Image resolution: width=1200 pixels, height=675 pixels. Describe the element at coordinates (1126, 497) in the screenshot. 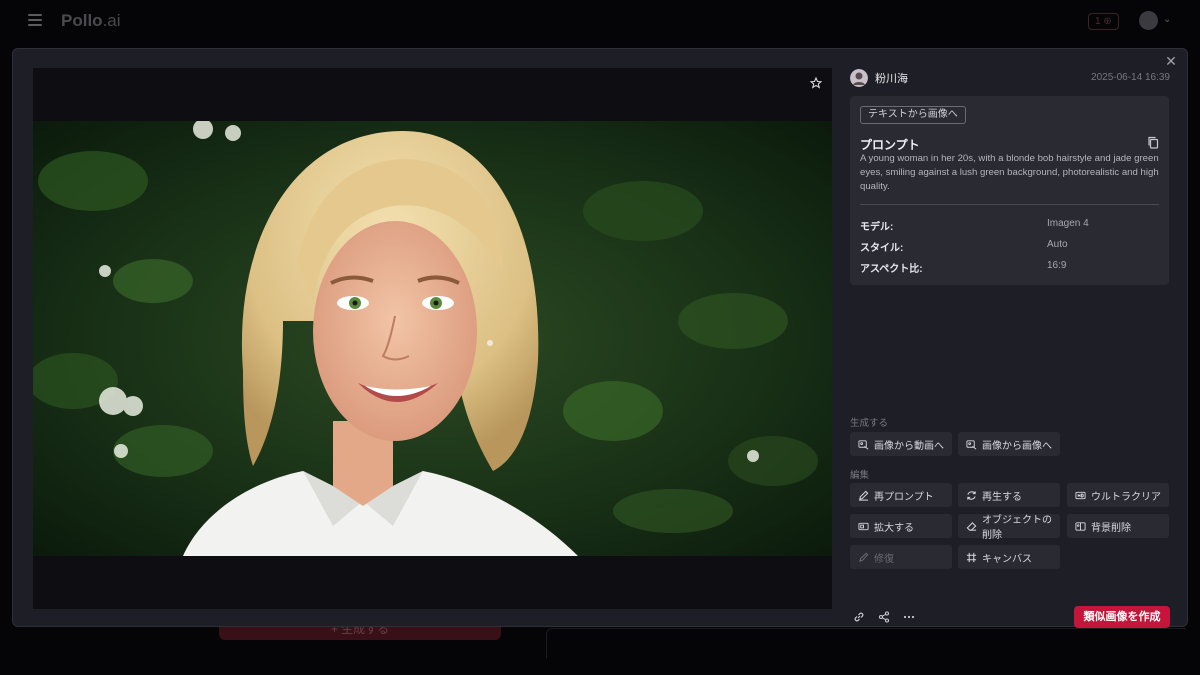

I see `button-label: ウルトラクリア` at that location.